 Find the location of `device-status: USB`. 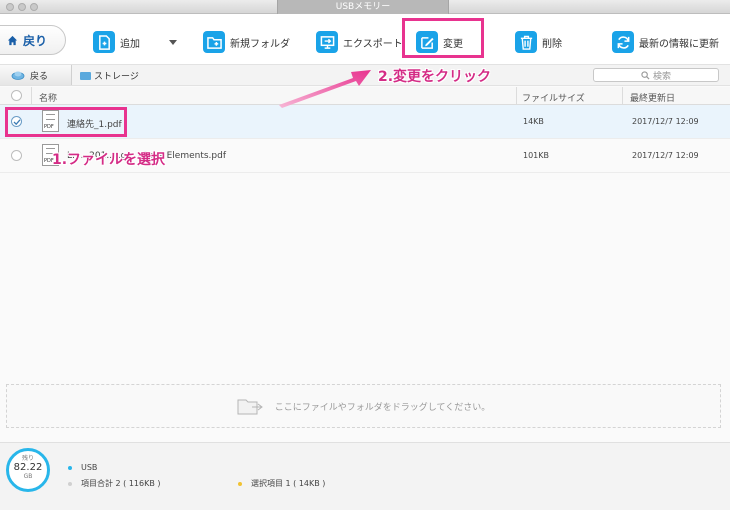

device-status: USB is located at coordinates (82, 467).